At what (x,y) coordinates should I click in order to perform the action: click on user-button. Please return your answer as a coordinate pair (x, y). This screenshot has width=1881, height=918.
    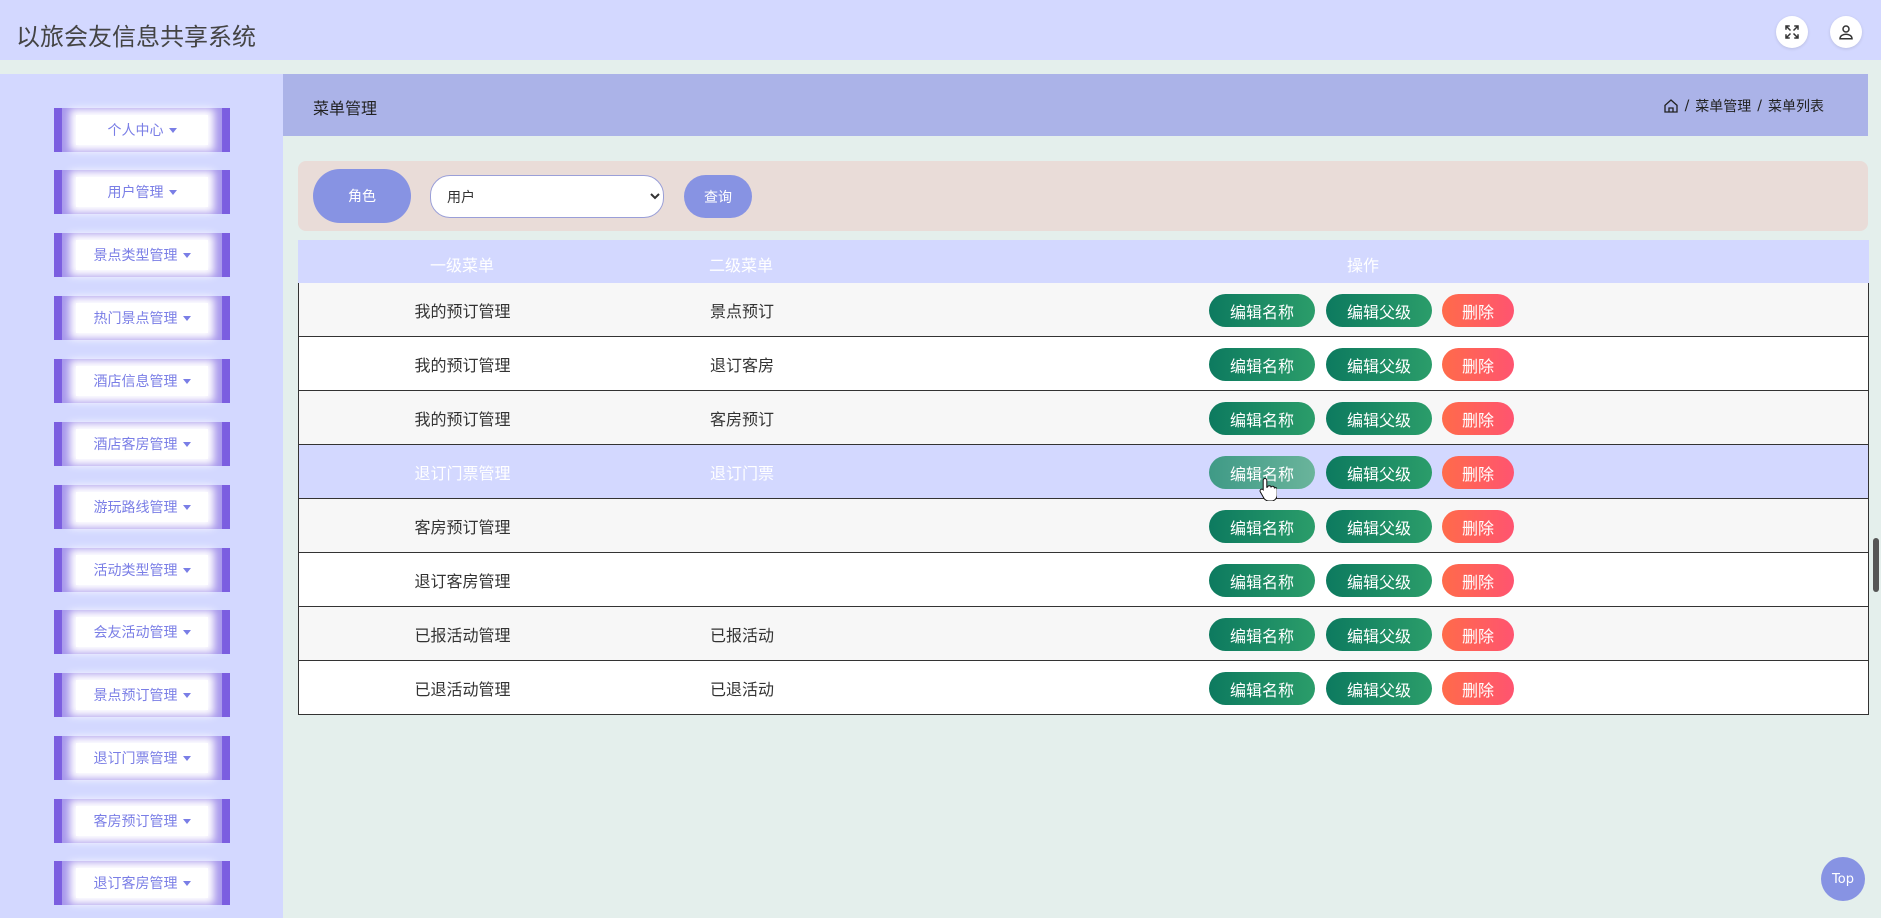
    Looking at the image, I should click on (1846, 32).